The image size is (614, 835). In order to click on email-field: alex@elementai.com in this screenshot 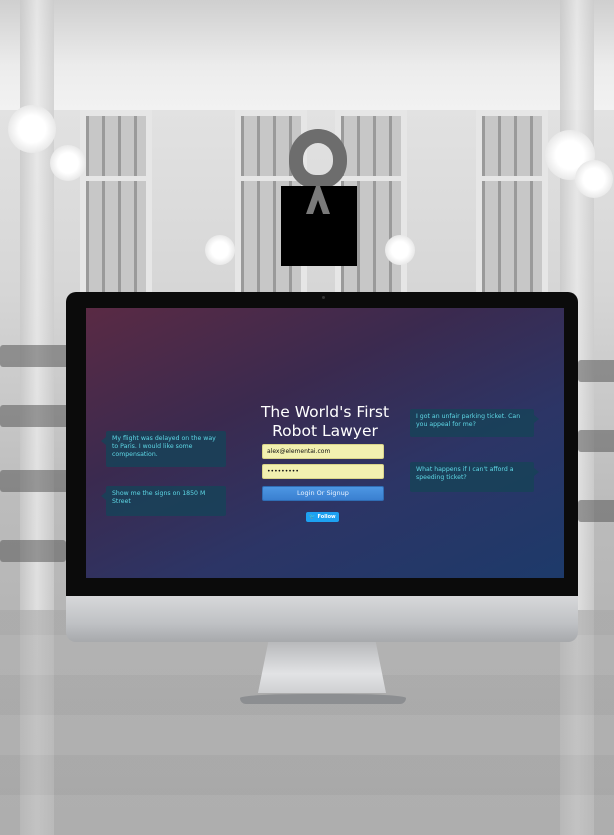, I will do `click(323, 451)`.